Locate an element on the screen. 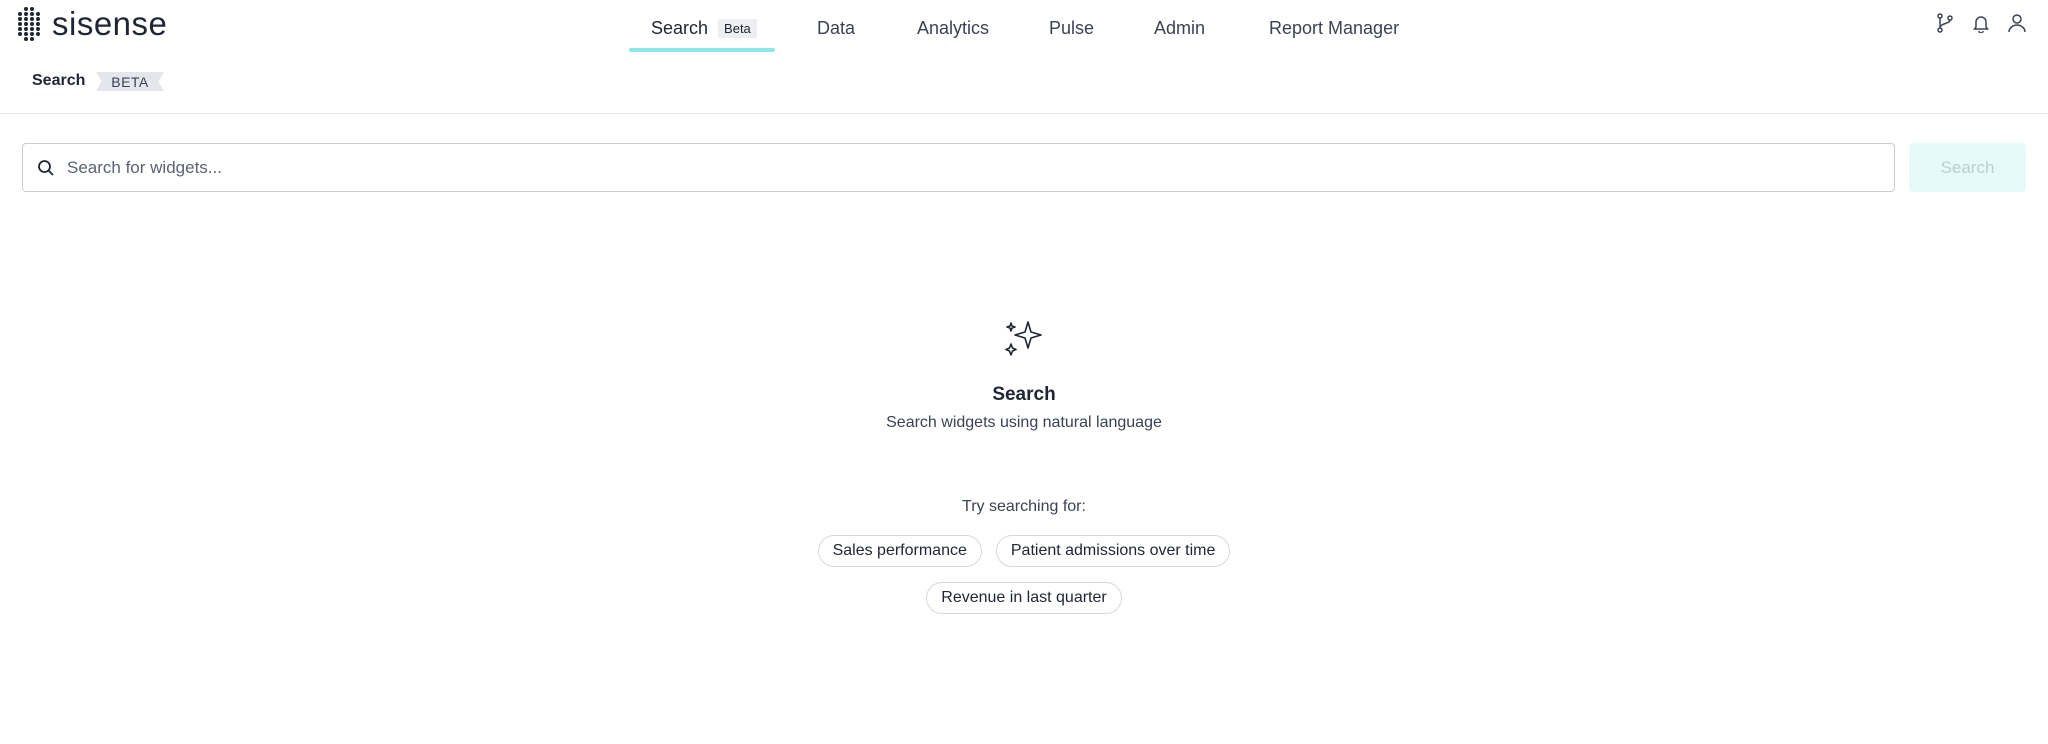 The width and height of the screenshot is (2048, 744). page-header: Search BETA is located at coordinates (1024, 88).